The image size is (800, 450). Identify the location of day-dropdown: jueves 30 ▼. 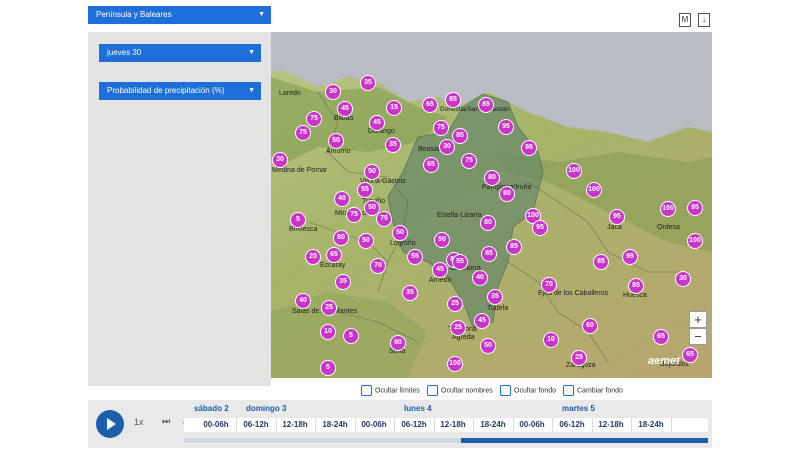
(180, 53).